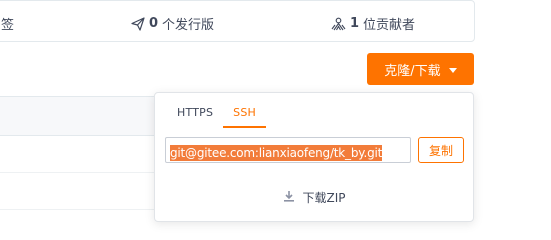  Describe the element at coordinates (412, 71) in the screenshot. I see `clone-download-label: 克隆/下载` at that location.